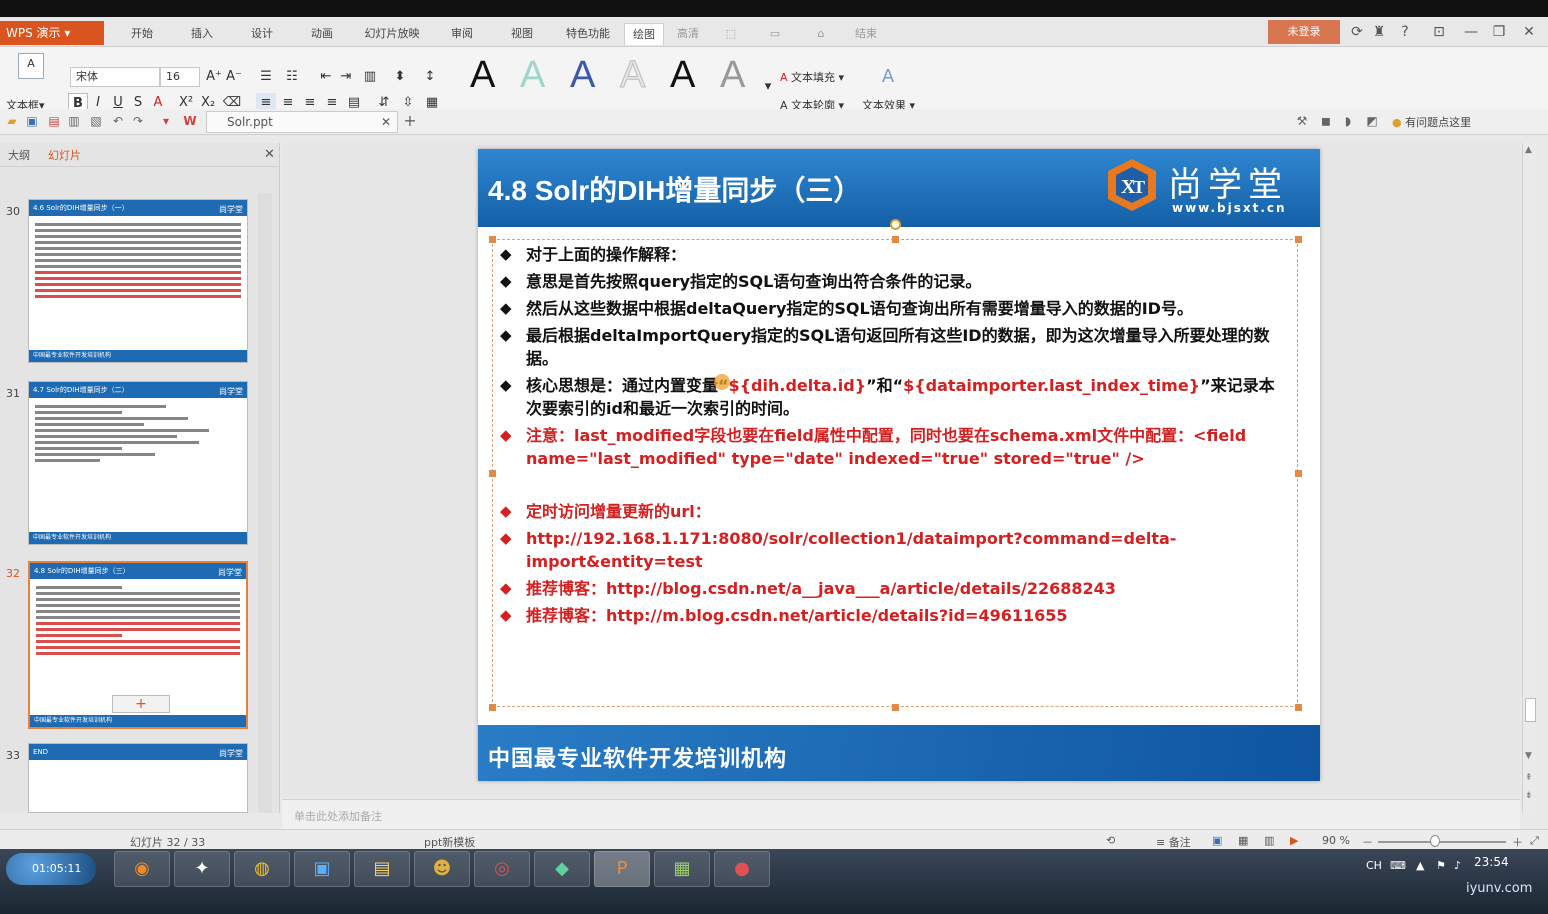 The height and width of the screenshot is (914, 1548). I want to click on tray-expand-icon: ▲, so click(1420, 865).